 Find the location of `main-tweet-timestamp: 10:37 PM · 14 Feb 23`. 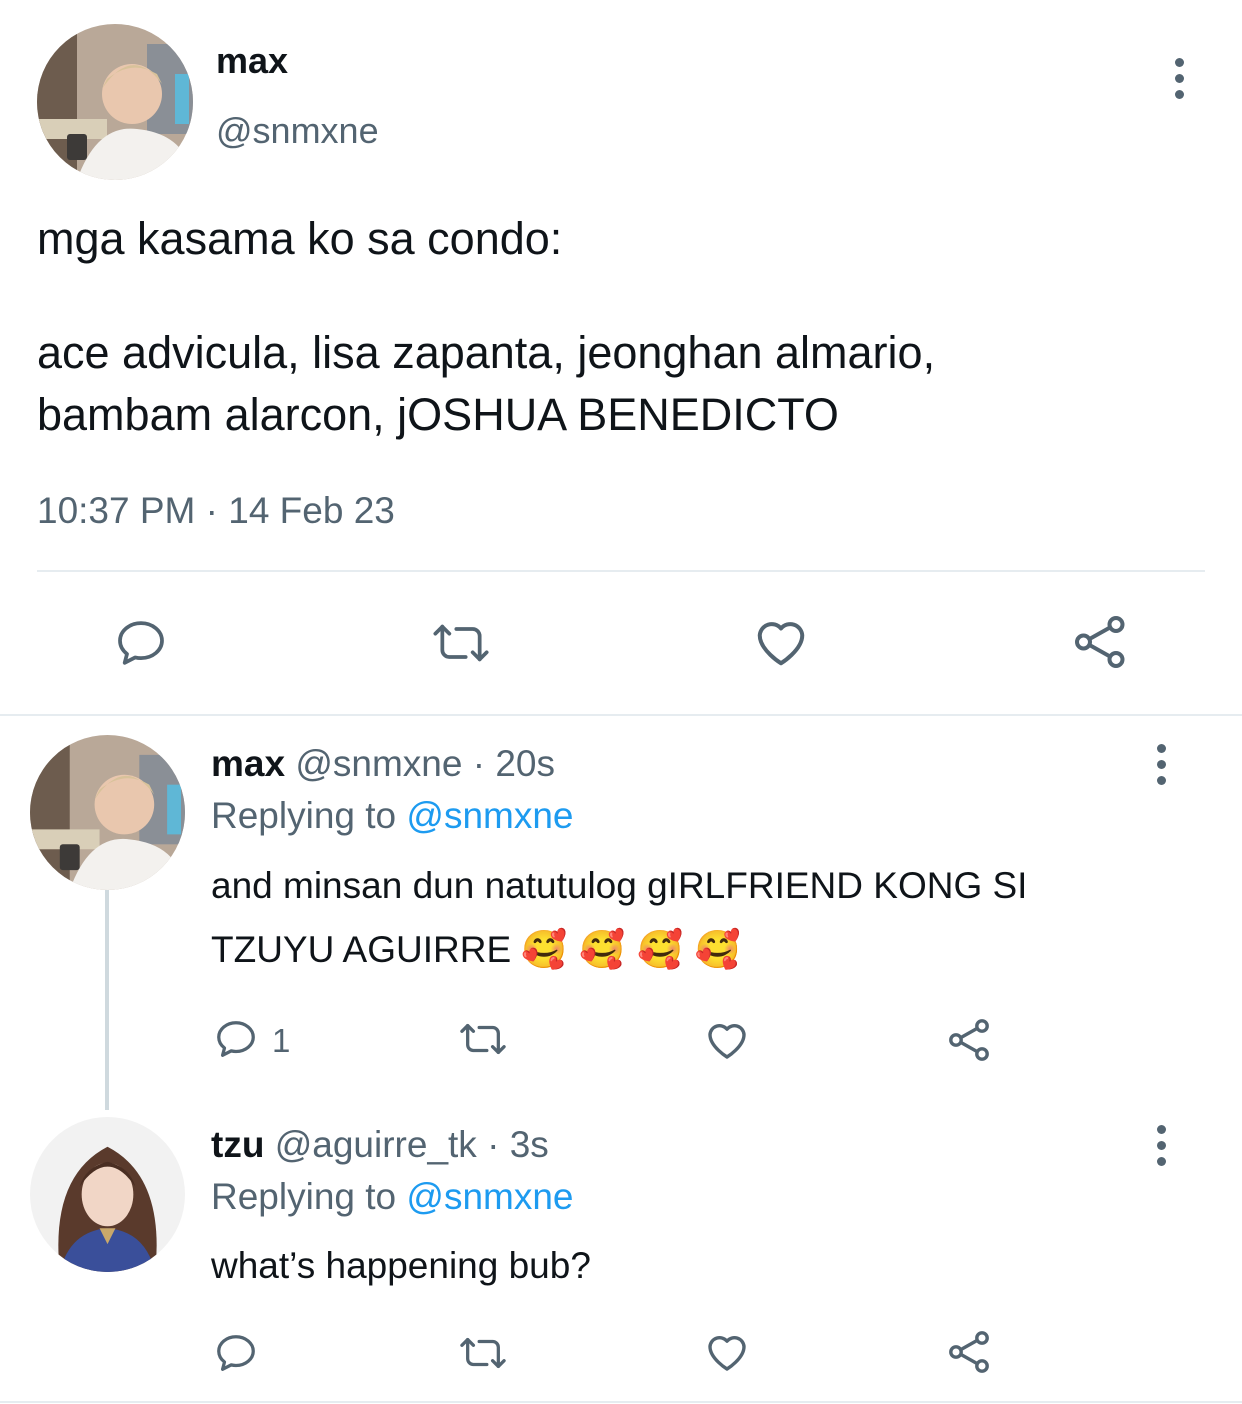

main-tweet-timestamp: 10:37 PM · 14 Feb 23 is located at coordinates (216, 511).